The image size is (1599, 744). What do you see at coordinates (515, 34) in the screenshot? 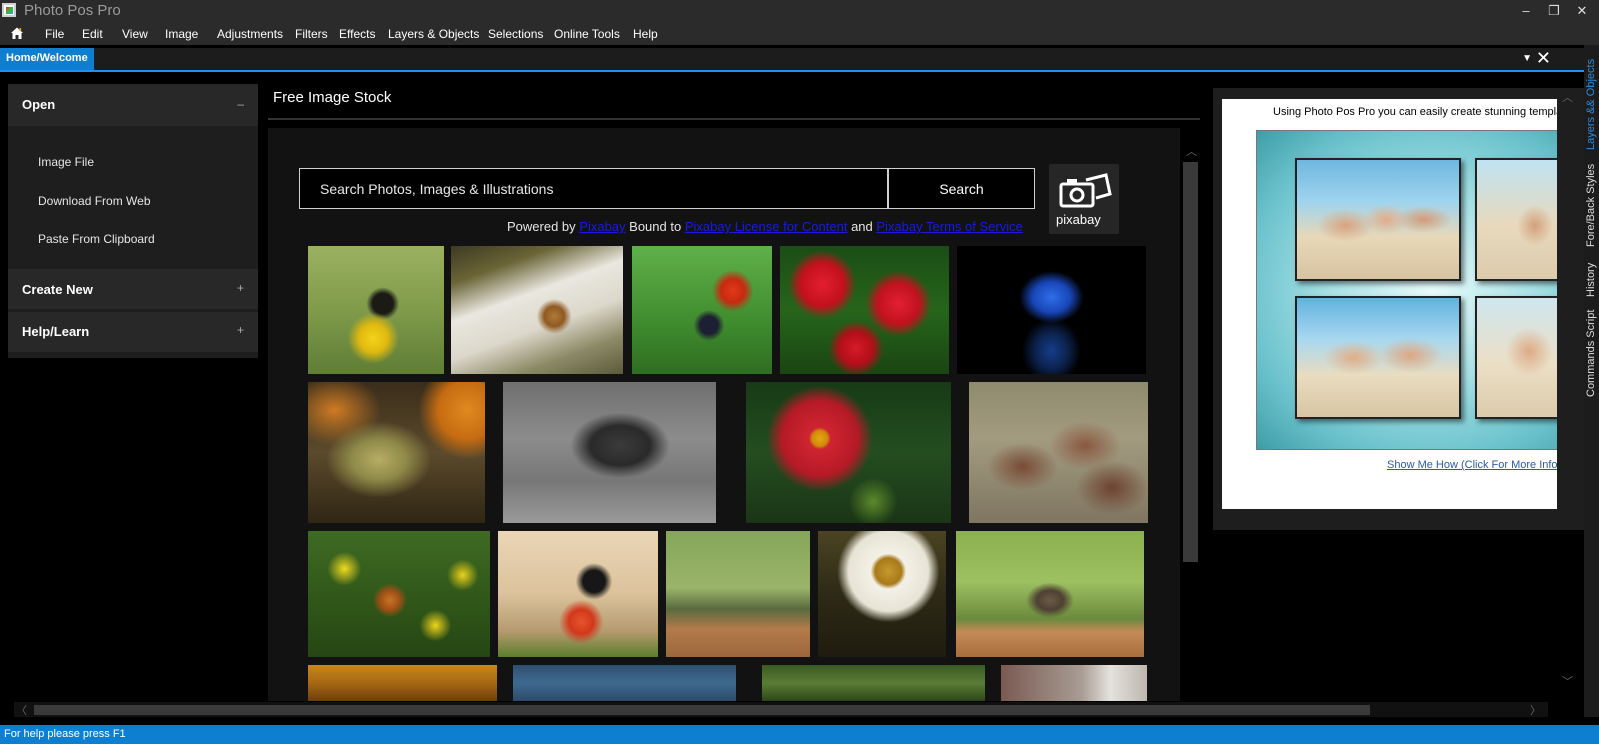
I see `menu-selections: Selections` at bounding box center [515, 34].